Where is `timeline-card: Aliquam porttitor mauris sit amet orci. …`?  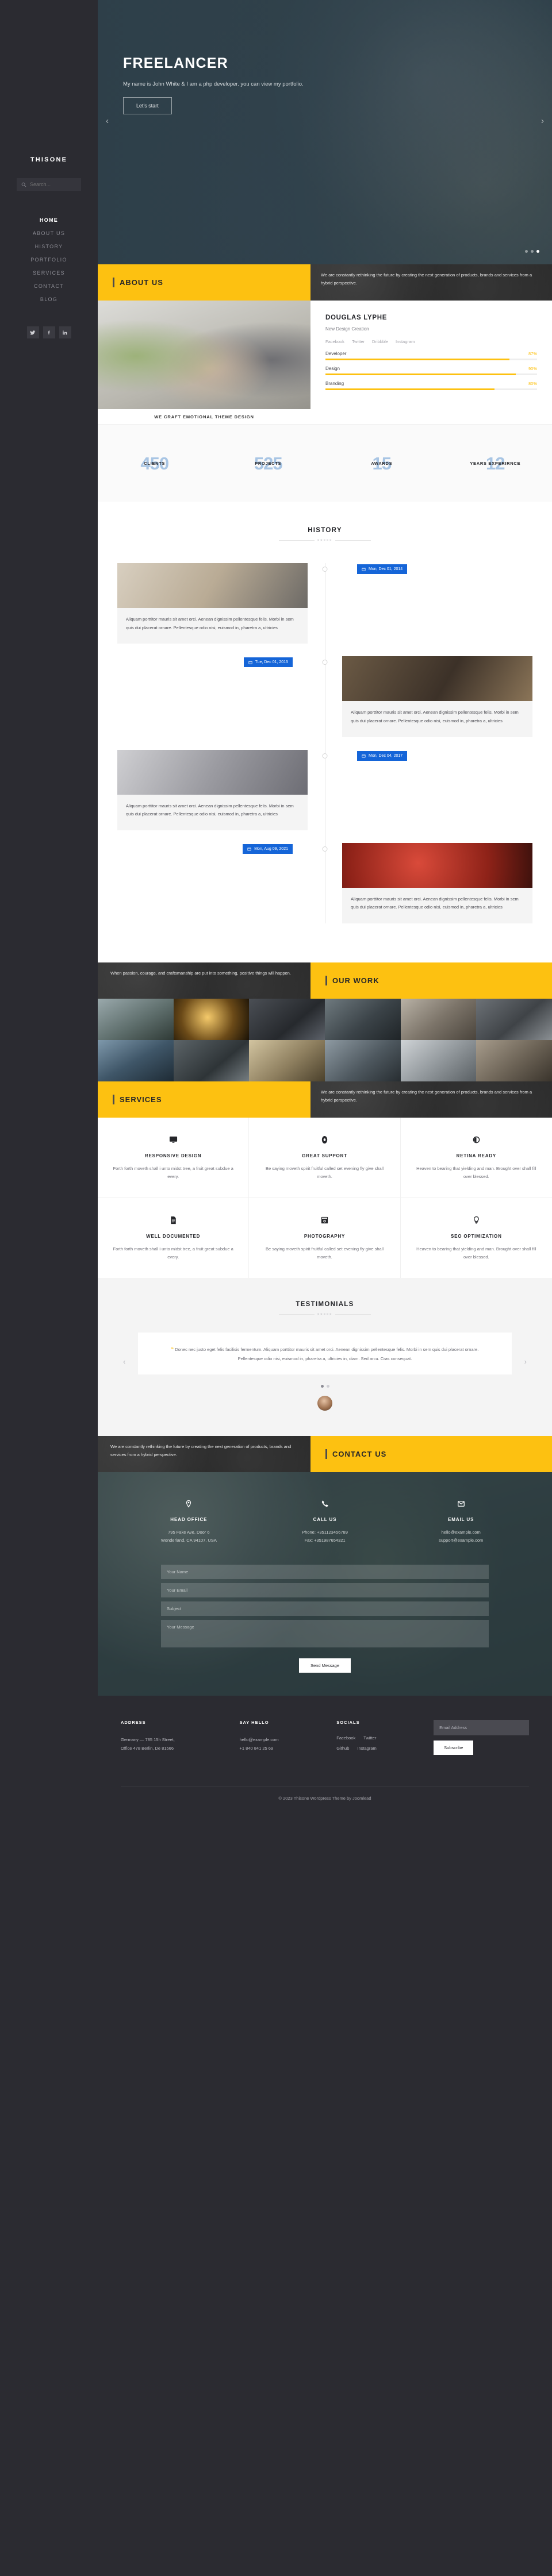
timeline-card: Aliquam porttitor mauris sit amet orci. … is located at coordinates (437, 882).